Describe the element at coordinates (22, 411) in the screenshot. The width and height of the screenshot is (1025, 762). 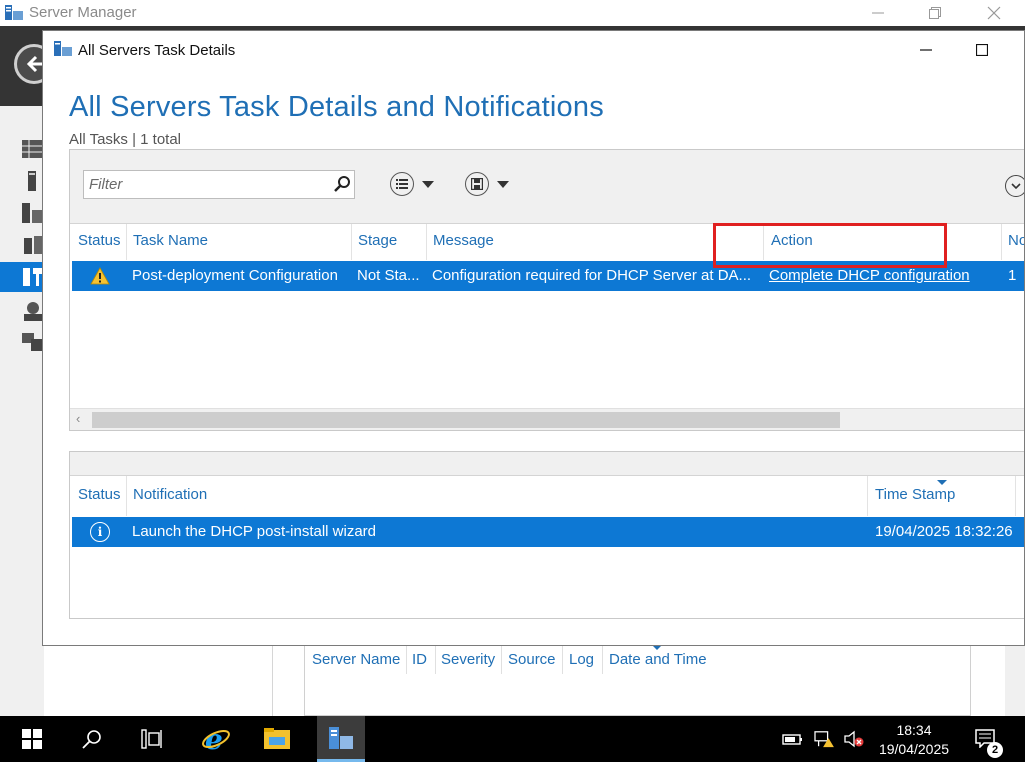
I see `server-manager-sidebar` at that location.